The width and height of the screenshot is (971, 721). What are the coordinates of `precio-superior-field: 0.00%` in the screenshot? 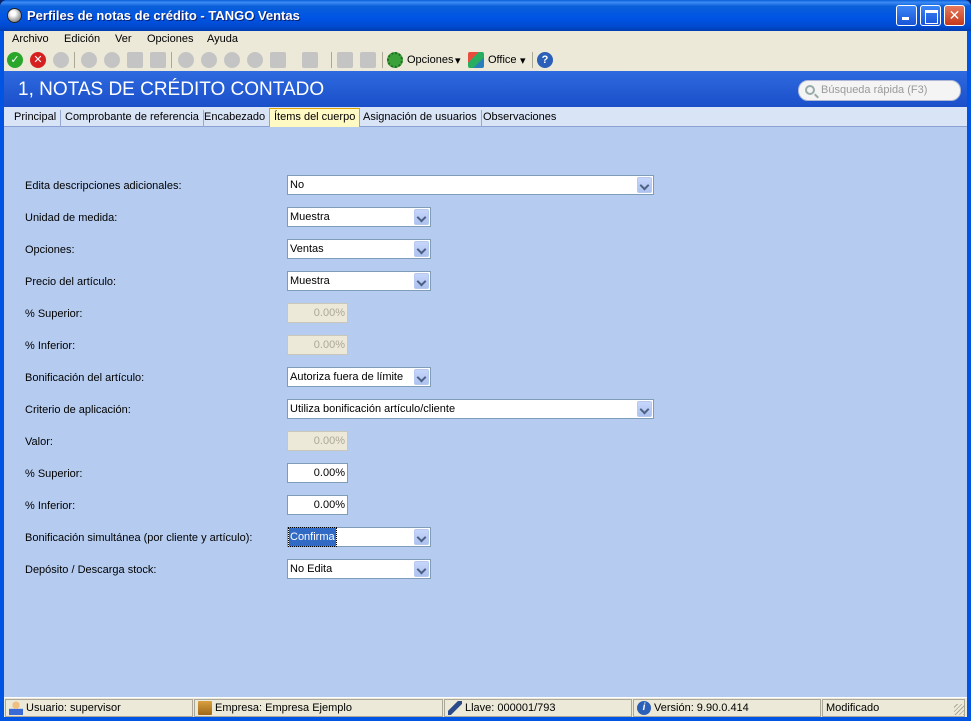 It's located at (317, 313).